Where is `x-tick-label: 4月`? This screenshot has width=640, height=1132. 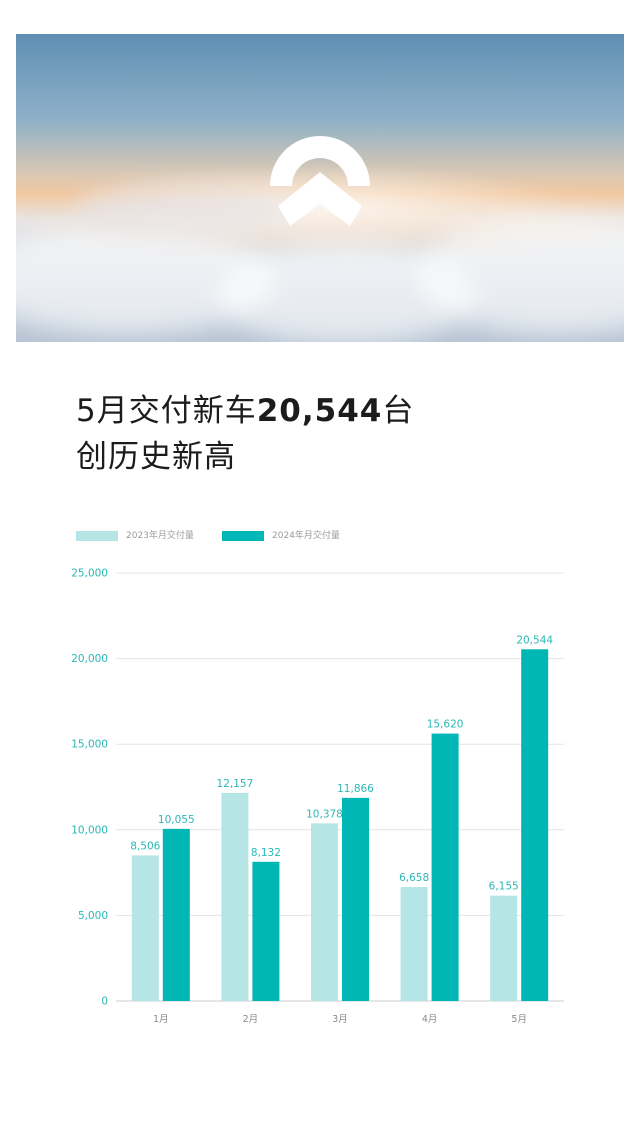 x-tick-label: 4月 is located at coordinates (430, 1019).